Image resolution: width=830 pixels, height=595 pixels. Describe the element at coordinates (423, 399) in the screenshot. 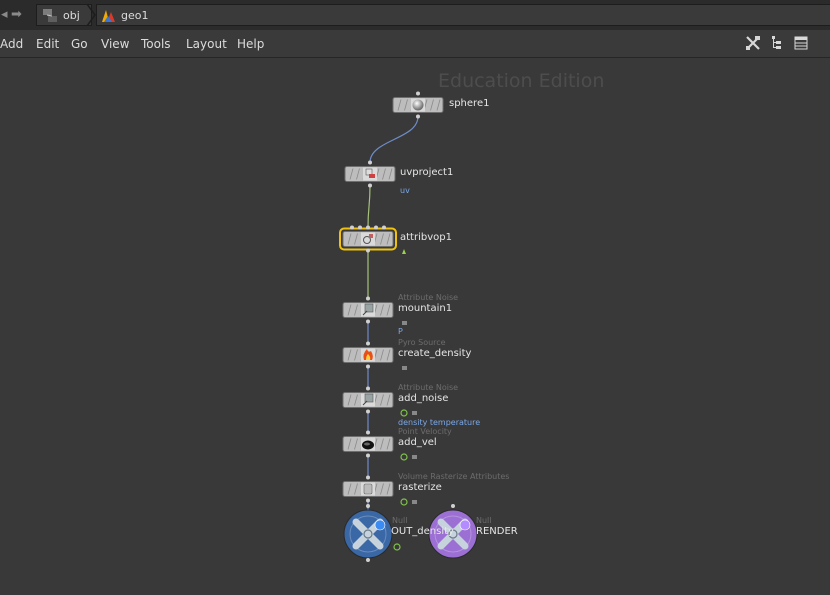

I see `node-name-add_noise: add_noise` at that location.